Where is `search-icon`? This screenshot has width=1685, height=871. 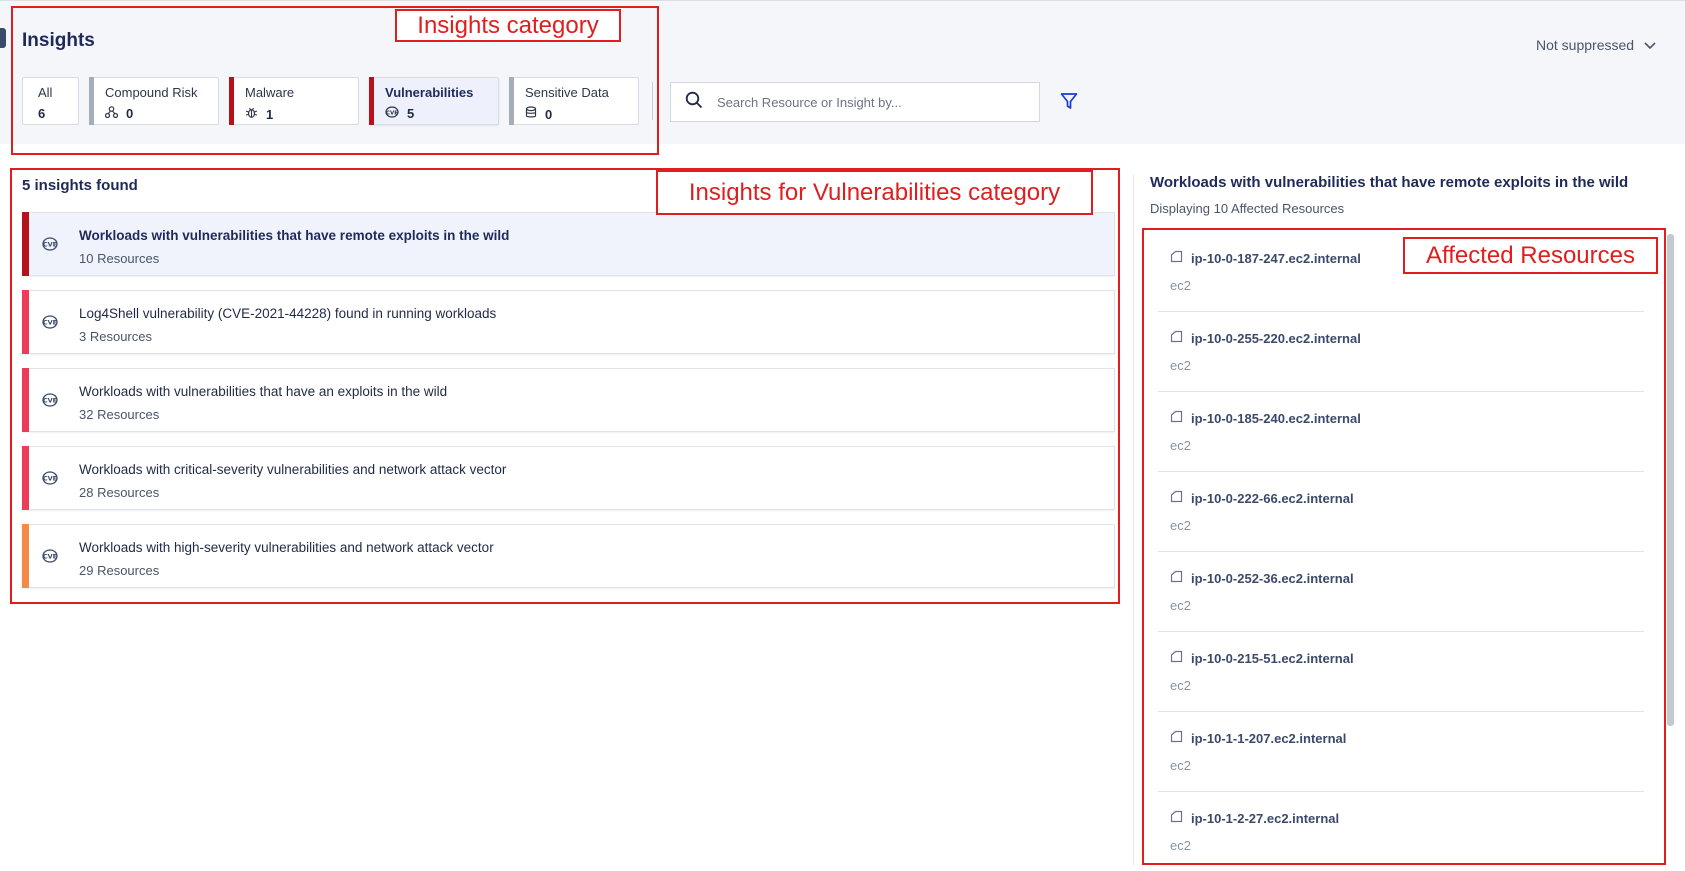
search-icon is located at coordinates (694, 102).